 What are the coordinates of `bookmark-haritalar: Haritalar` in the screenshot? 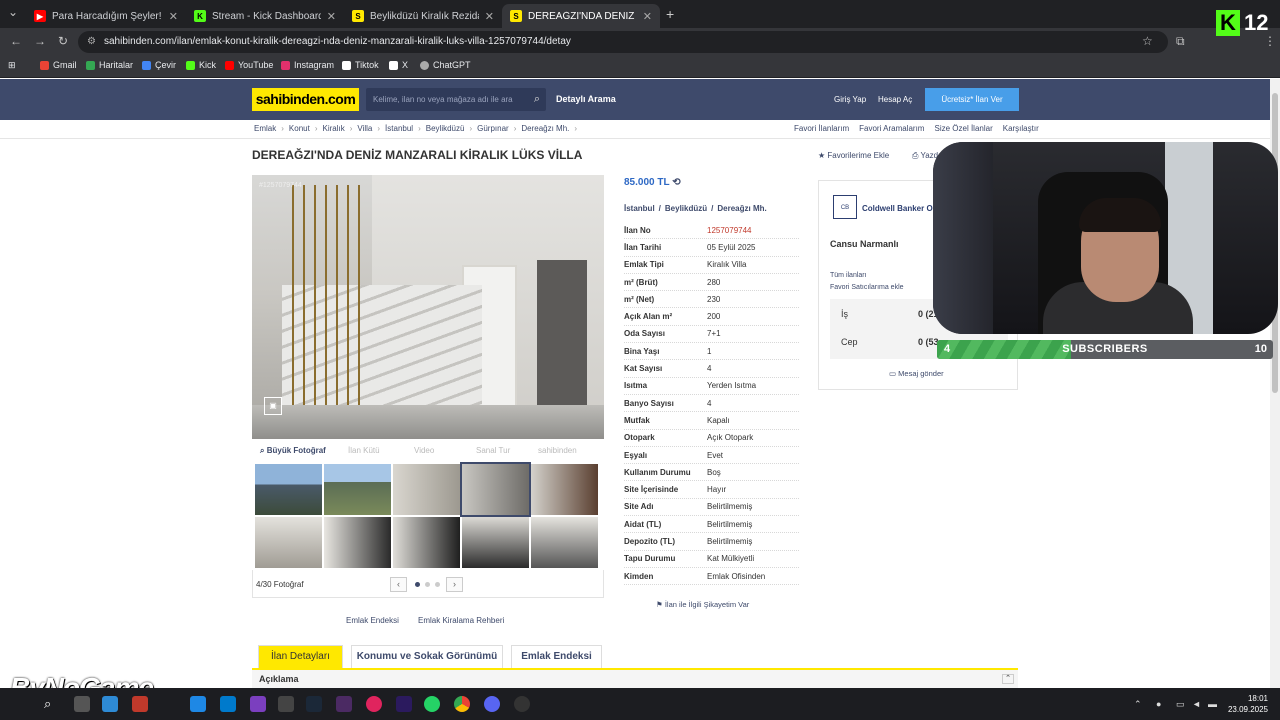 It's located at (109, 65).